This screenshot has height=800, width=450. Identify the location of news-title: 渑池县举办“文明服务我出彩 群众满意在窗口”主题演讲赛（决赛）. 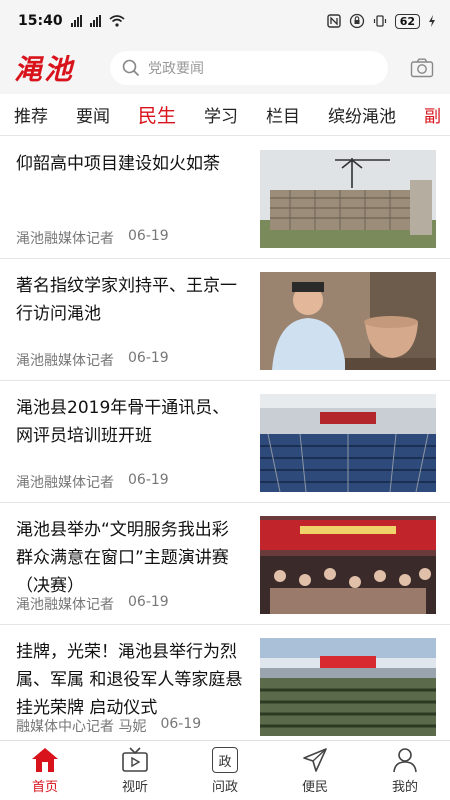
(131, 558).